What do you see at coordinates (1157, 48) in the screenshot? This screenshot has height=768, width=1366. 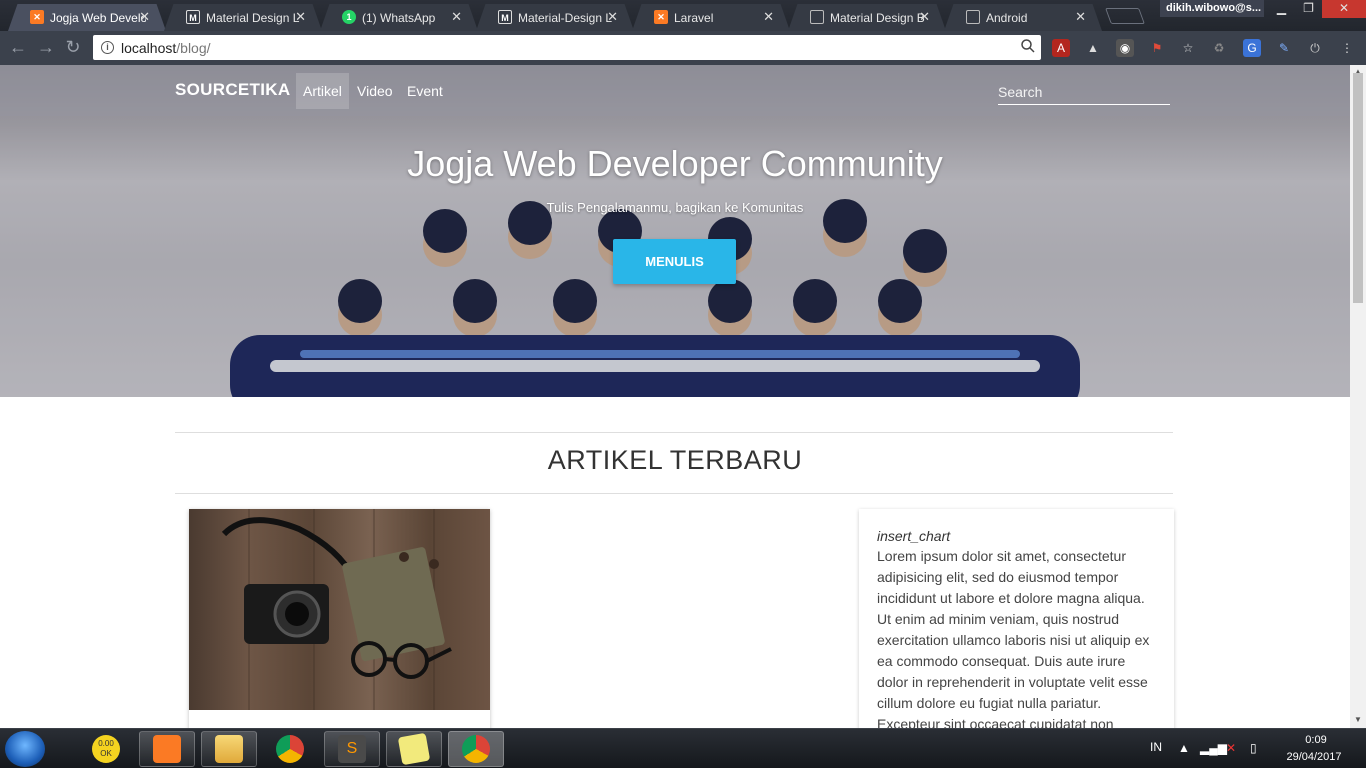 I see `laravel-extension-icon: ⚑` at bounding box center [1157, 48].